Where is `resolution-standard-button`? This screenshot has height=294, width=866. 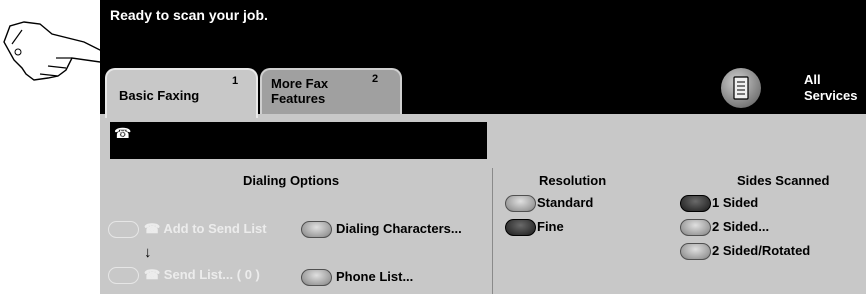 resolution-standard-button is located at coordinates (520, 203).